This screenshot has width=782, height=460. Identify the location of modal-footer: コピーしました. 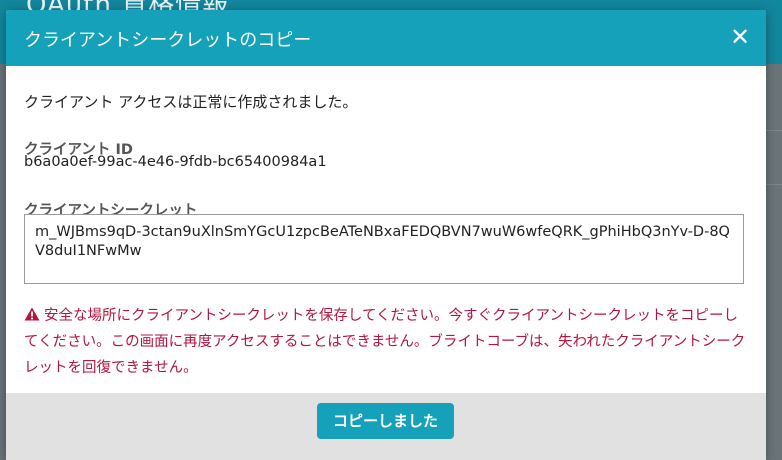
(386, 426).